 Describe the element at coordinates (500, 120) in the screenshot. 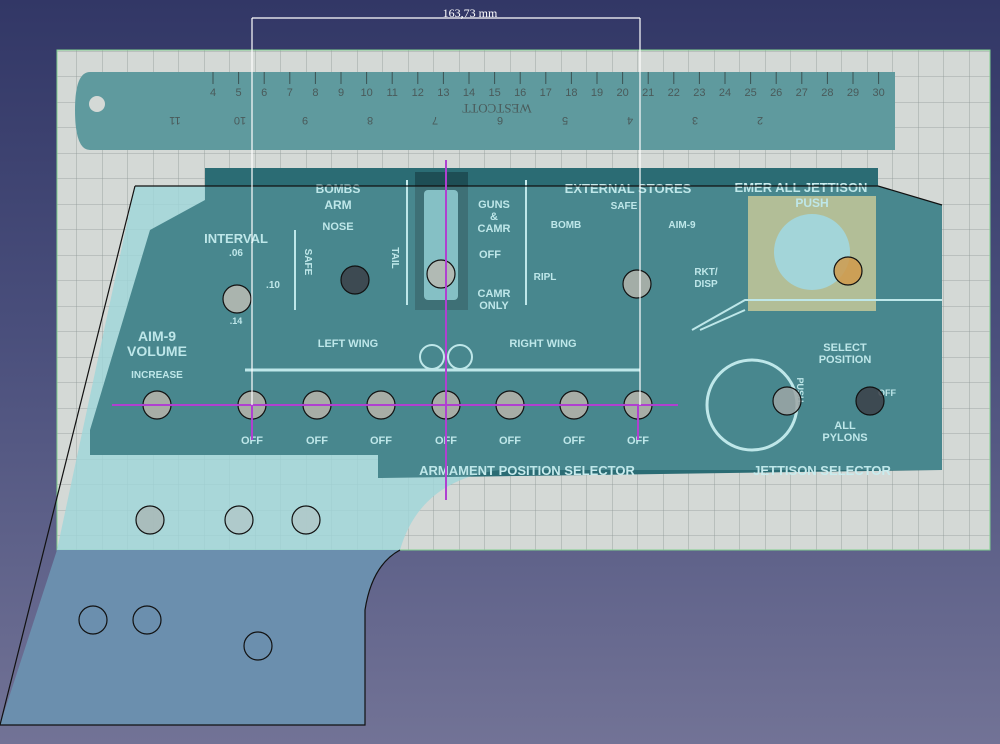

I see `ruler-inch-label: 6` at that location.